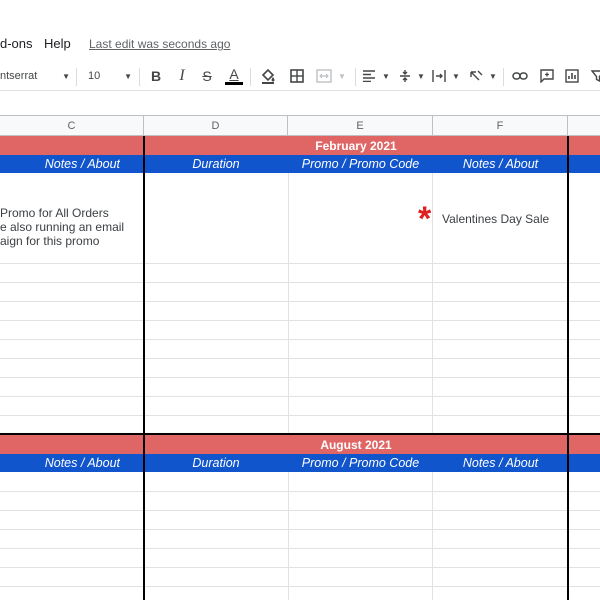  What do you see at coordinates (356, 145) in the screenshot?
I see `month-title-february: February 2021` at bounding box center [356, 145].